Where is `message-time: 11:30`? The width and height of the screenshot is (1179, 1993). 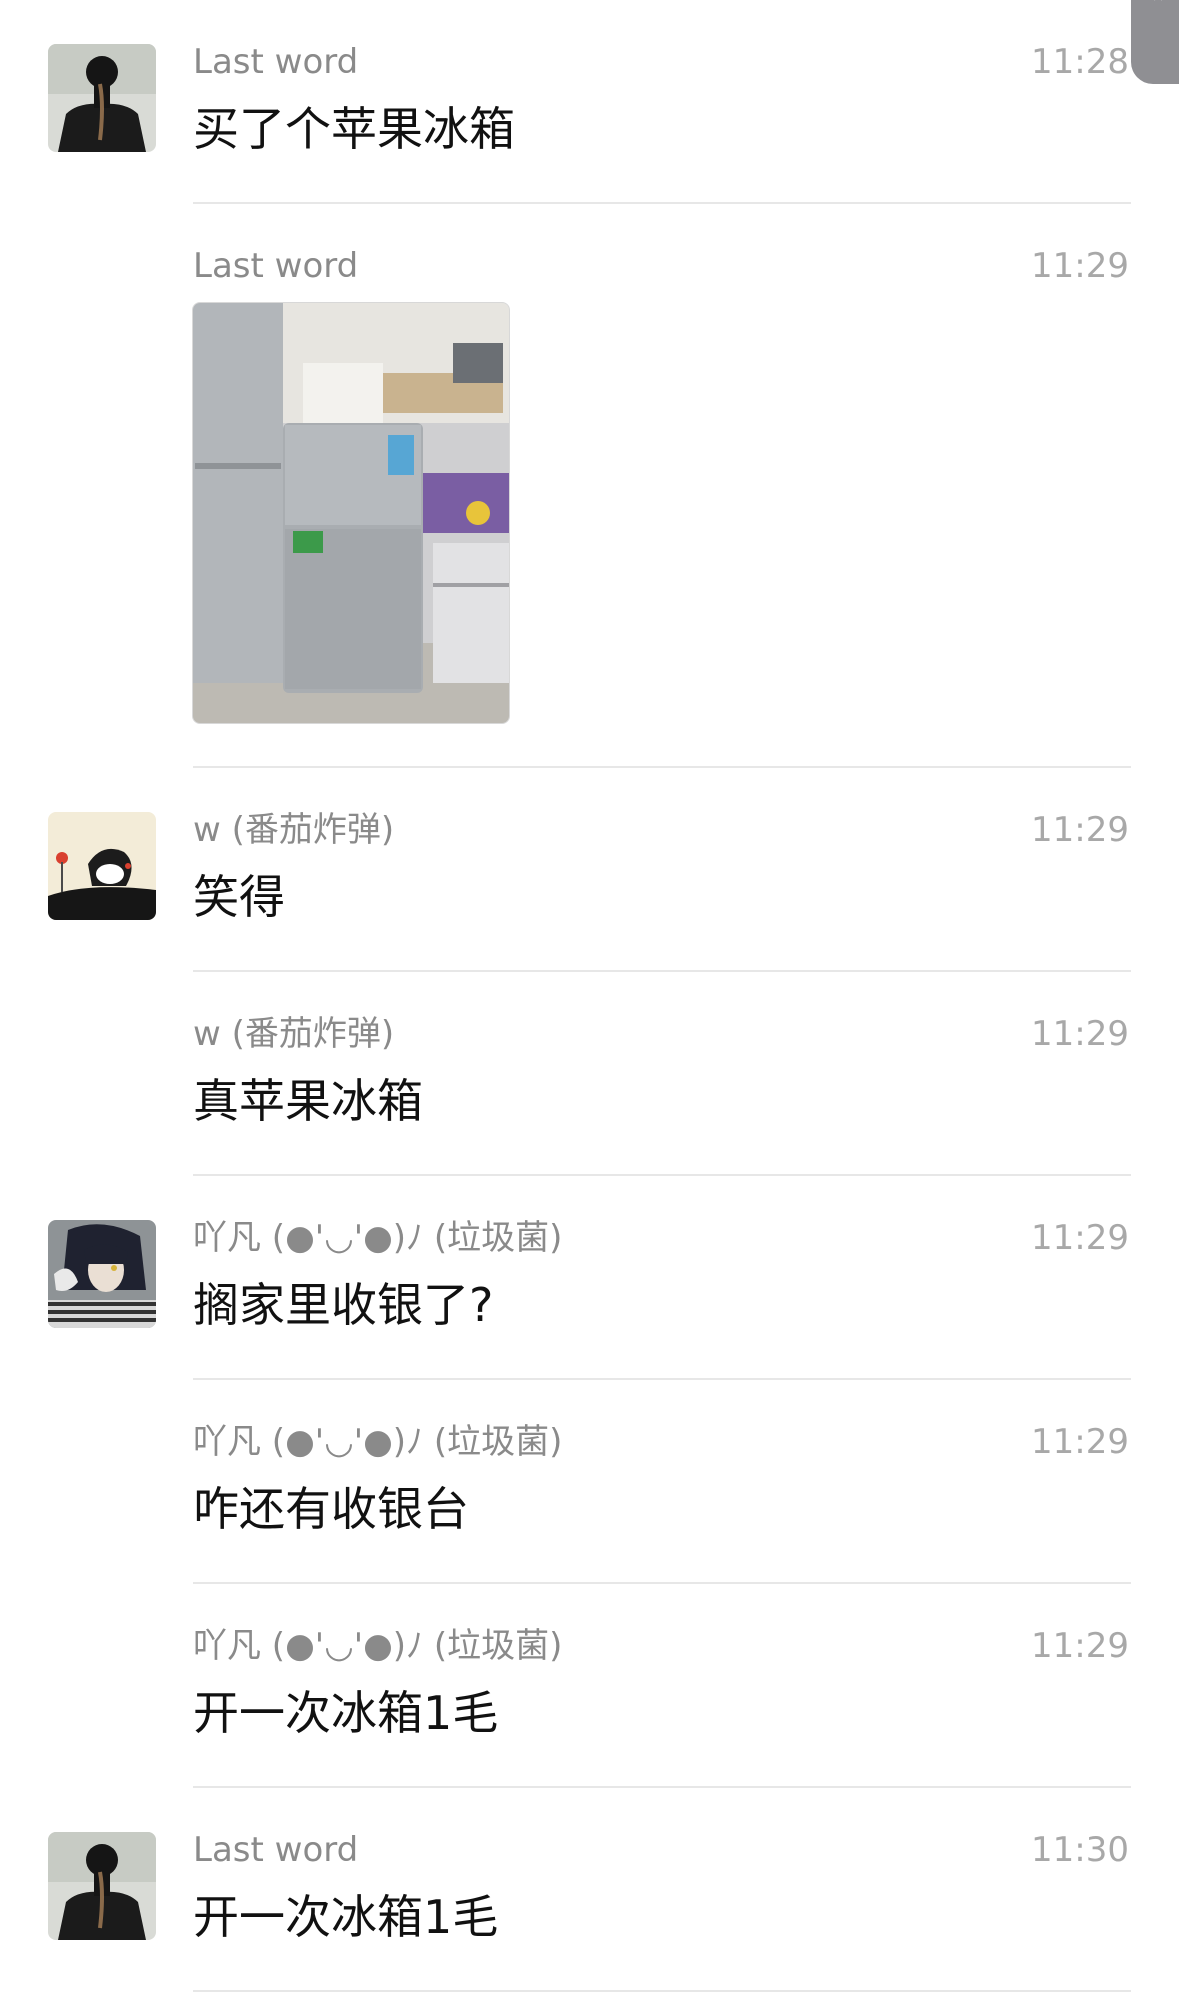 message-time: 11:30 is located at coordinates (1080, 1850).